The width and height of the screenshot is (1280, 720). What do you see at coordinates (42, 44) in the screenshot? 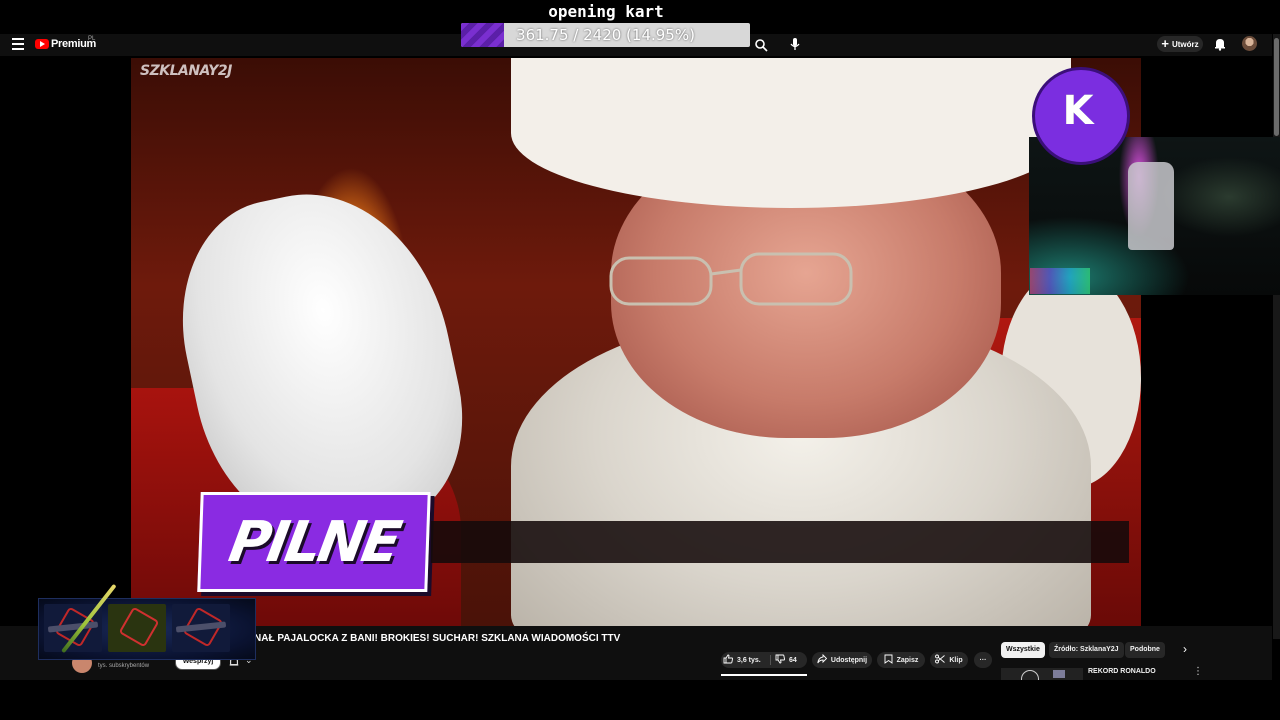
I see `youtube-logo-icon` at bounding box center [42, 44].